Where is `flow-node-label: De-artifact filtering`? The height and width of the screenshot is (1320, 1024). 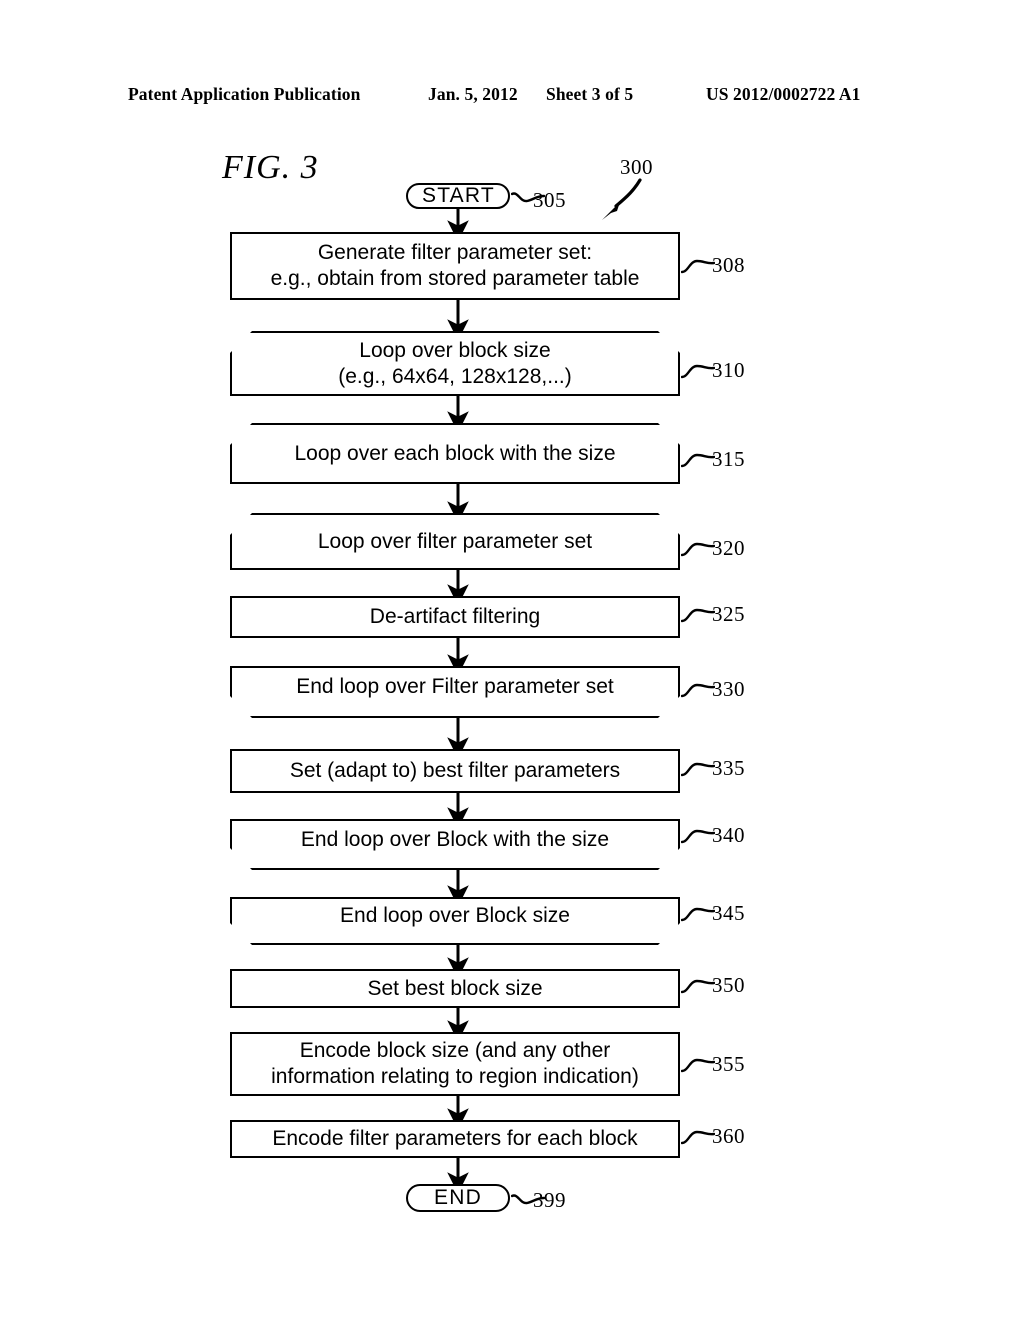
flow-node-label: De-artifact filtering is located at coordinates (455, 617).